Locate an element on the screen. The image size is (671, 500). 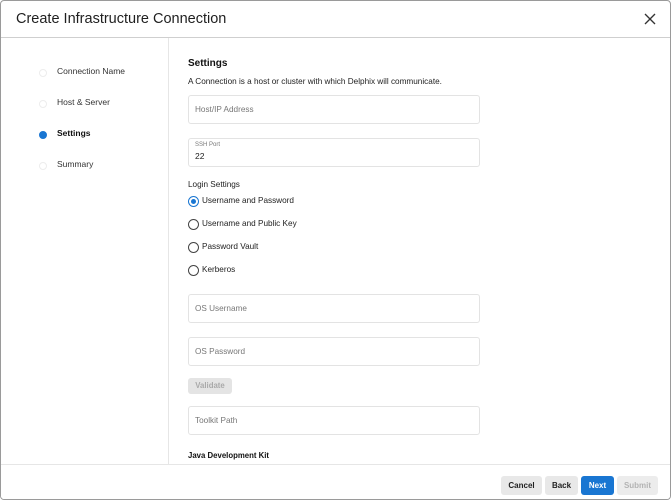
step-settings: Settings is located at coordinates (84, 135).